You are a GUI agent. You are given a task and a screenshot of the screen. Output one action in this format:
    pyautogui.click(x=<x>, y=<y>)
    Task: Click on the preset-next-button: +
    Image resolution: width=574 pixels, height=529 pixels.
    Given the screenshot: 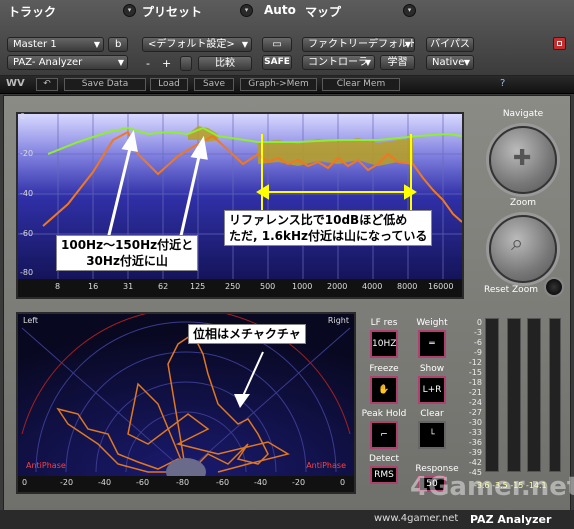 What is the action you would take?
    pyautogui.click(x=166, y=63)
    